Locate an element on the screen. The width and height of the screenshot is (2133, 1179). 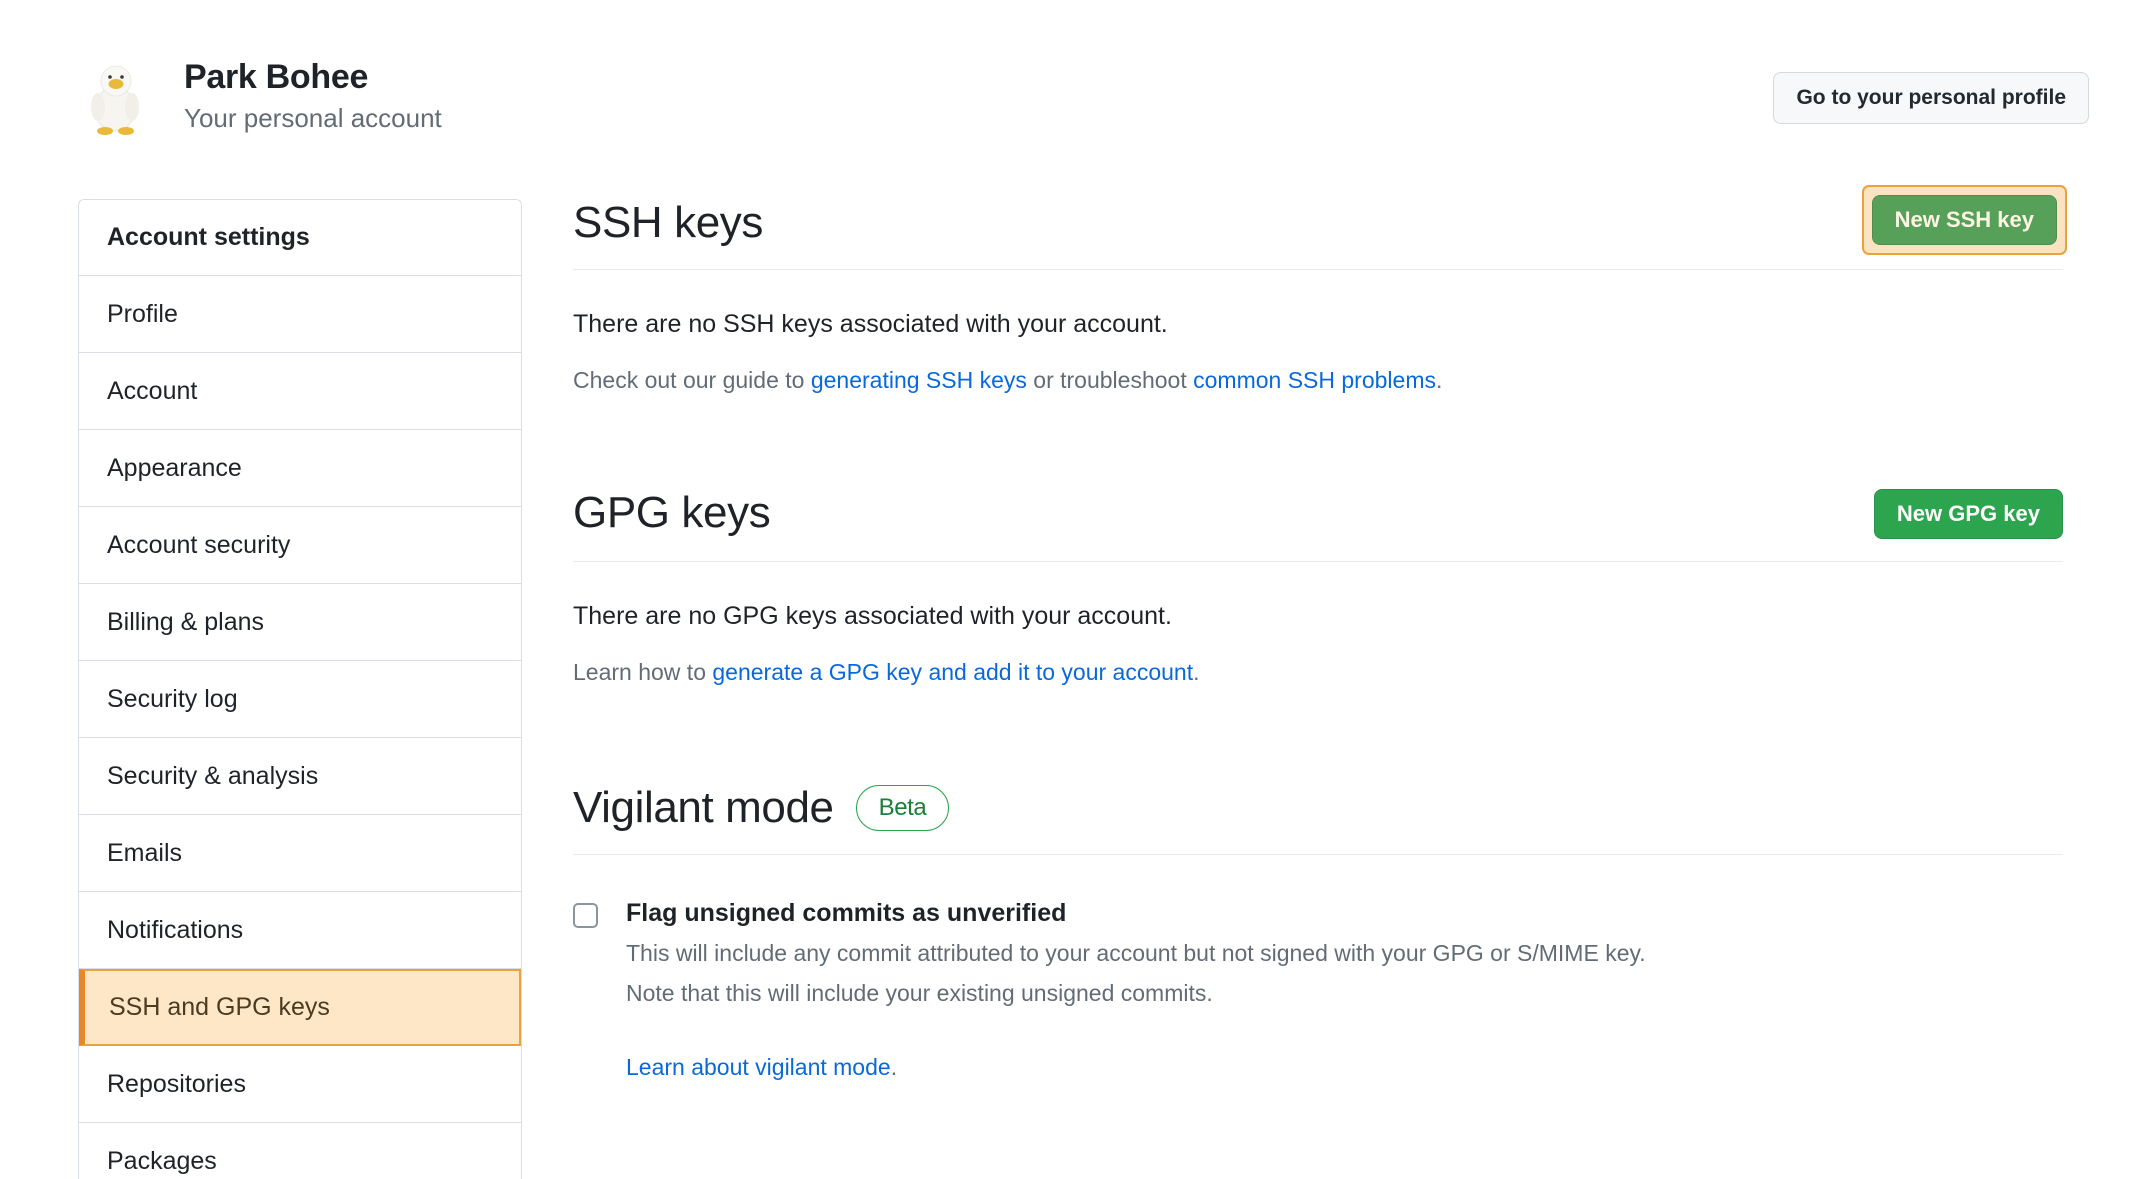
gpg-help-prefix: Learn how to is located at coordinates (643, 671).